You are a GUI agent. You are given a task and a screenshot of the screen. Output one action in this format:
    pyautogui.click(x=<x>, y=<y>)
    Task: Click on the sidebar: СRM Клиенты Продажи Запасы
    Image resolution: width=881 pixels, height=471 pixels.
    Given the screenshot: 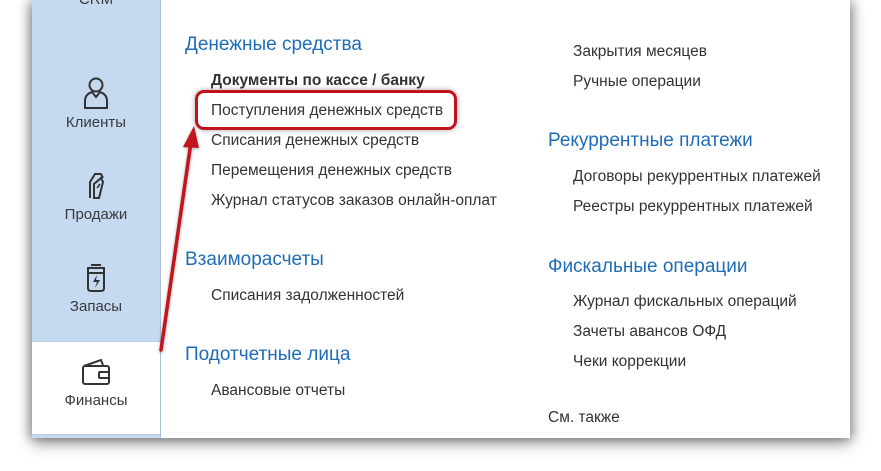 What is the action you would take?
    pyautogui.click(x=96, y=219)
    